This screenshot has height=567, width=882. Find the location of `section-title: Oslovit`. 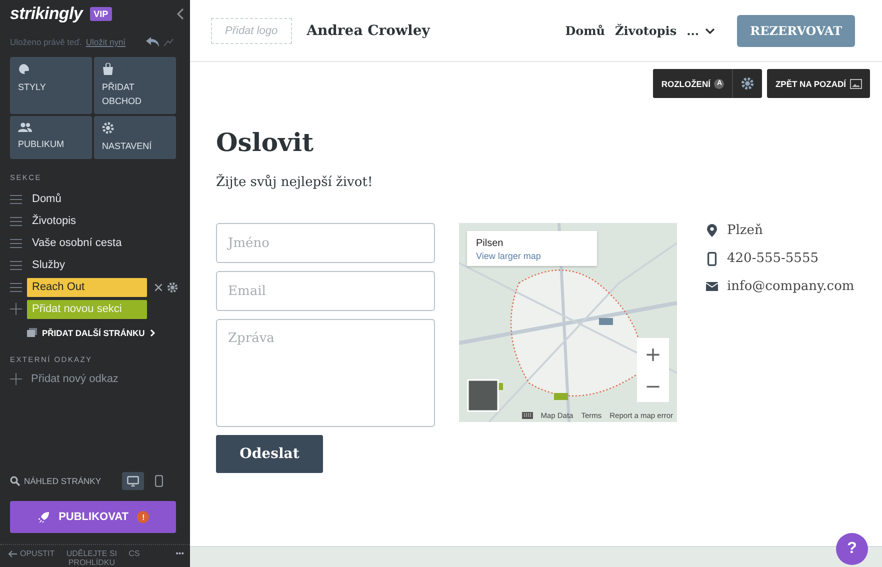

section-title: Oslovit is located at coordinates (265, 142).